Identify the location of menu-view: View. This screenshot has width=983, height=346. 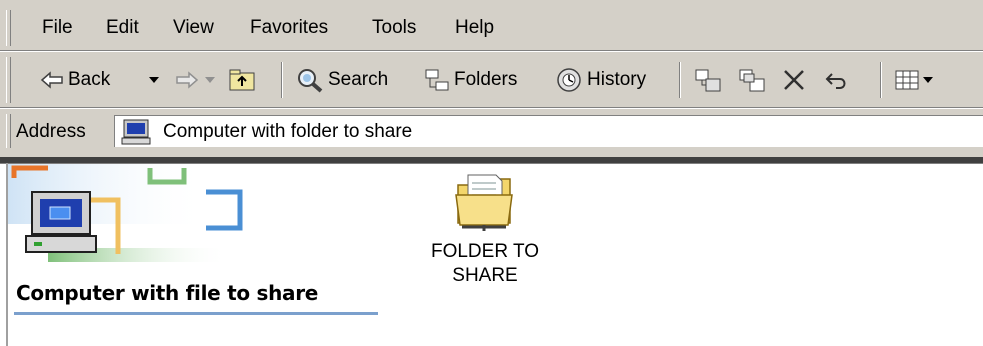
(193, 28).